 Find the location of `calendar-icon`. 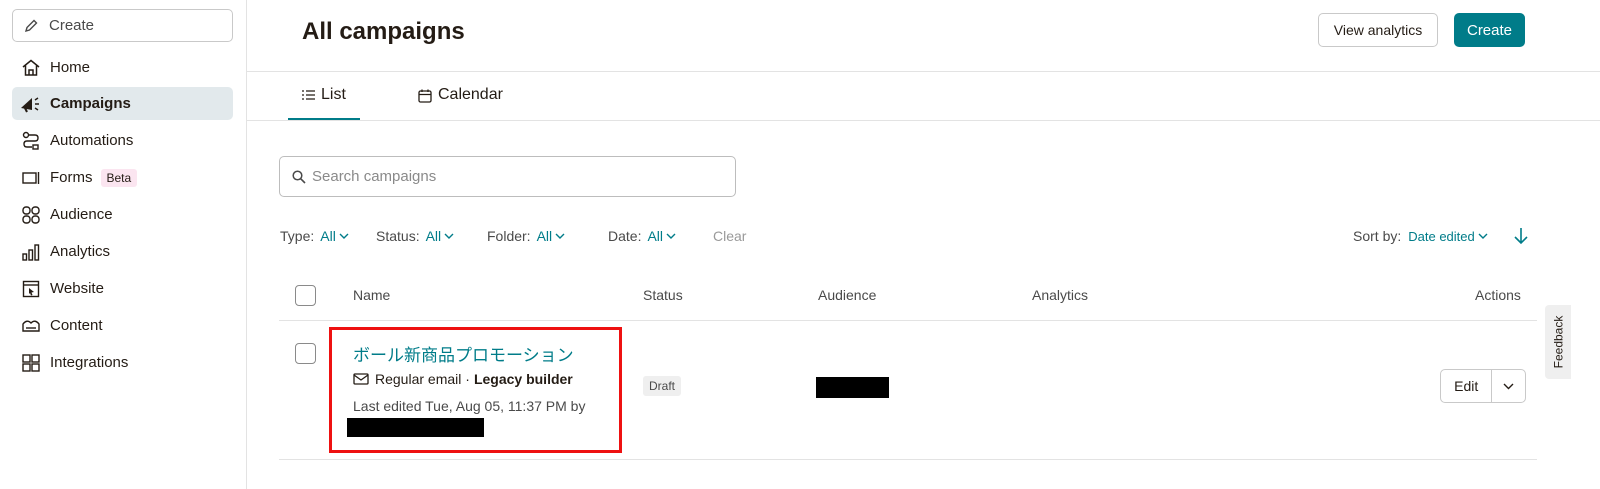

calendar-icon is located at coordinates (425, 96).